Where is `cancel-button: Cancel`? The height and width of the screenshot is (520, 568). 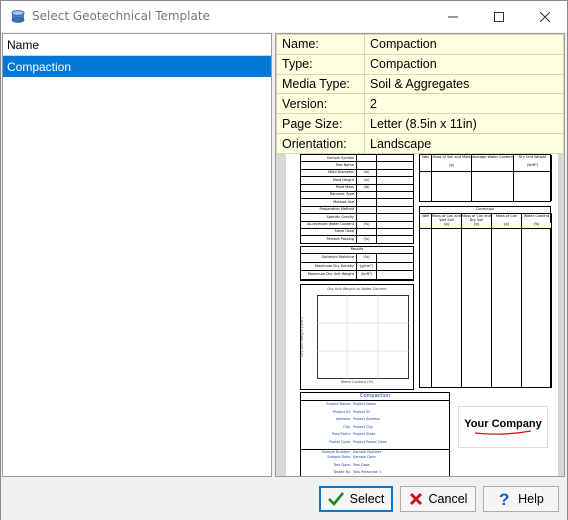
cancel-button: Cancel is located at coordinates (438, 499).